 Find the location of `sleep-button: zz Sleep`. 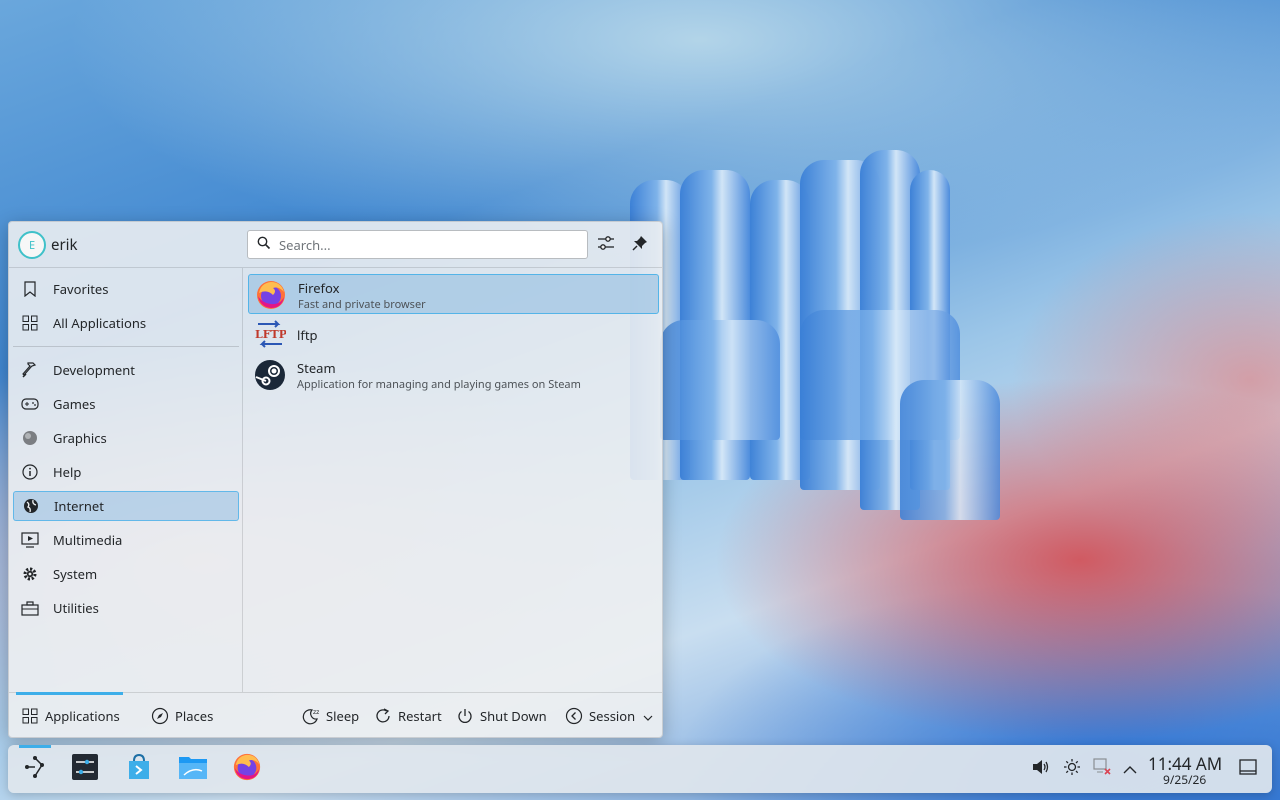

sleep-button: zz Sleep is located at coordinates (330, 716).